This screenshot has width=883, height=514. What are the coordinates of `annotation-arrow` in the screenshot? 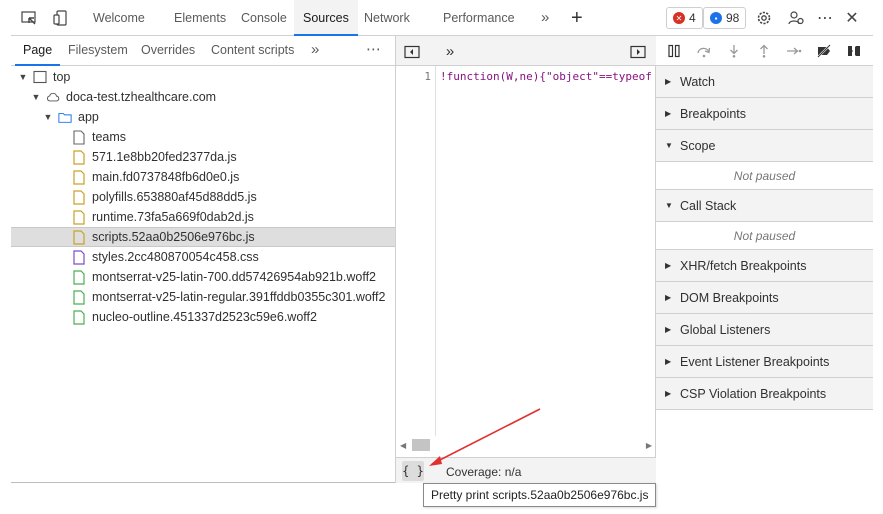 It's located at (485, 437).